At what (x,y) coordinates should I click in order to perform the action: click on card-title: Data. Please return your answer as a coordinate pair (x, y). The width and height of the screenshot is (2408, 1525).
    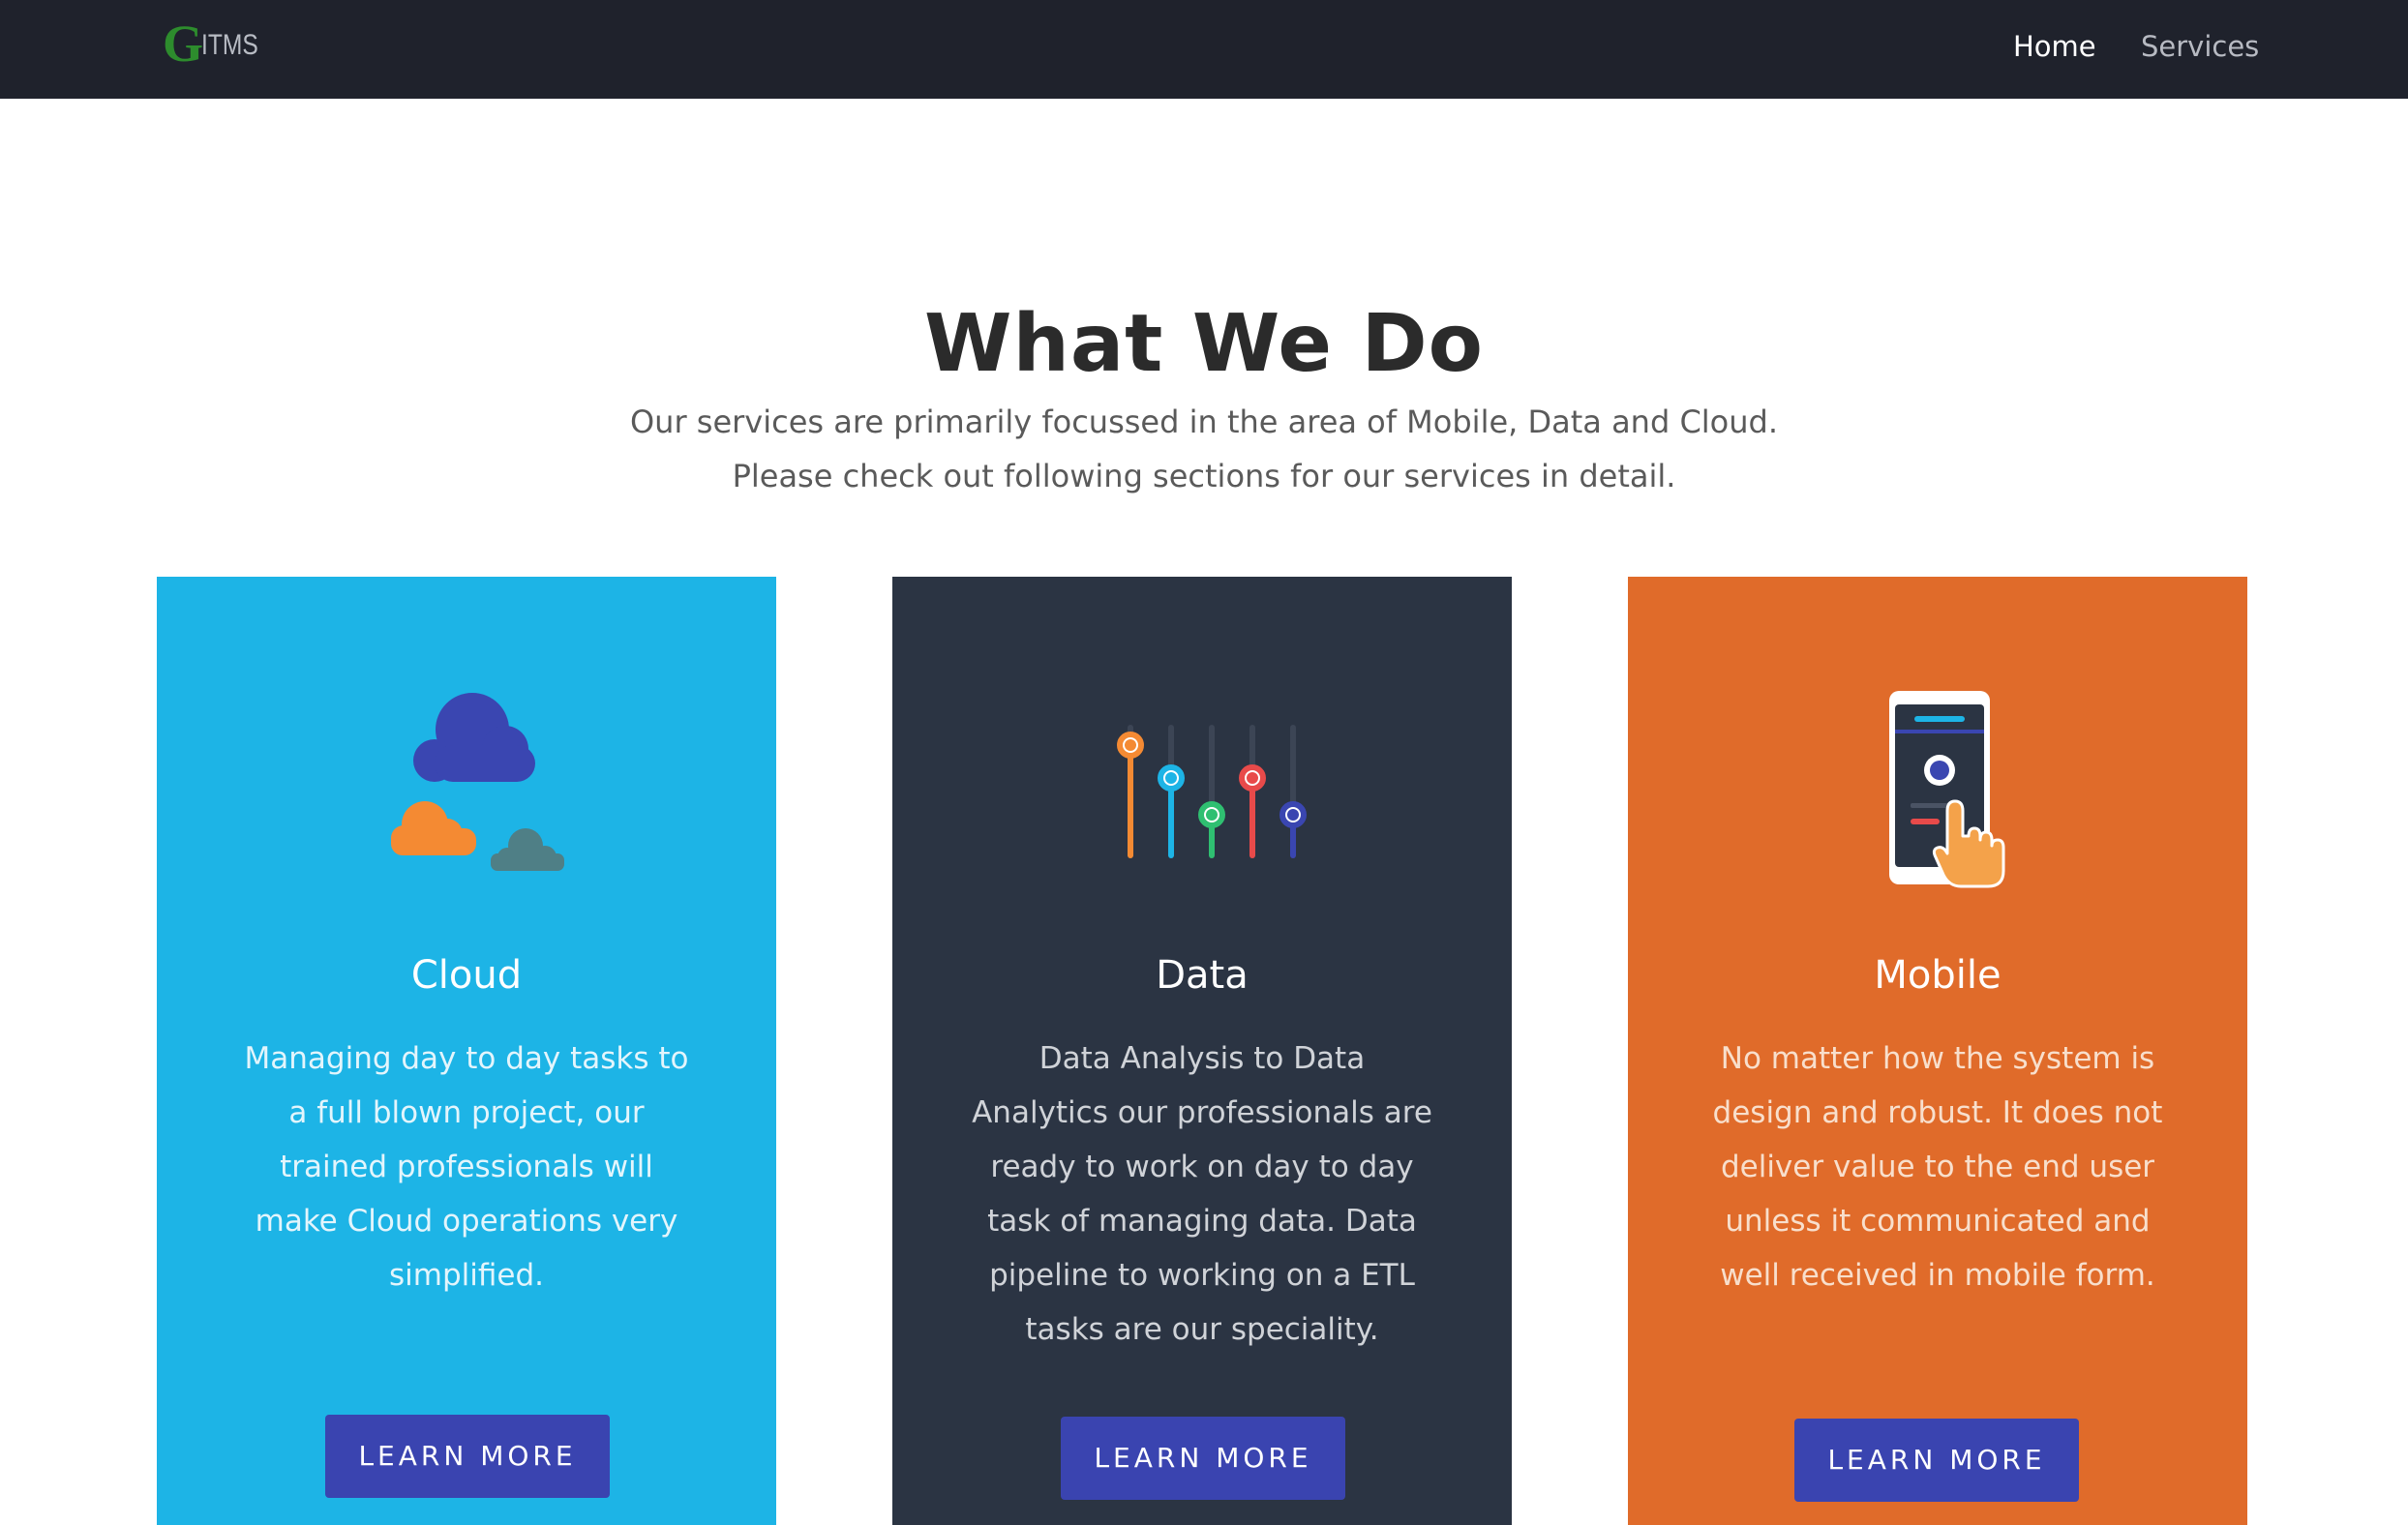
    Looking at the image, I should click on (1202, 975).